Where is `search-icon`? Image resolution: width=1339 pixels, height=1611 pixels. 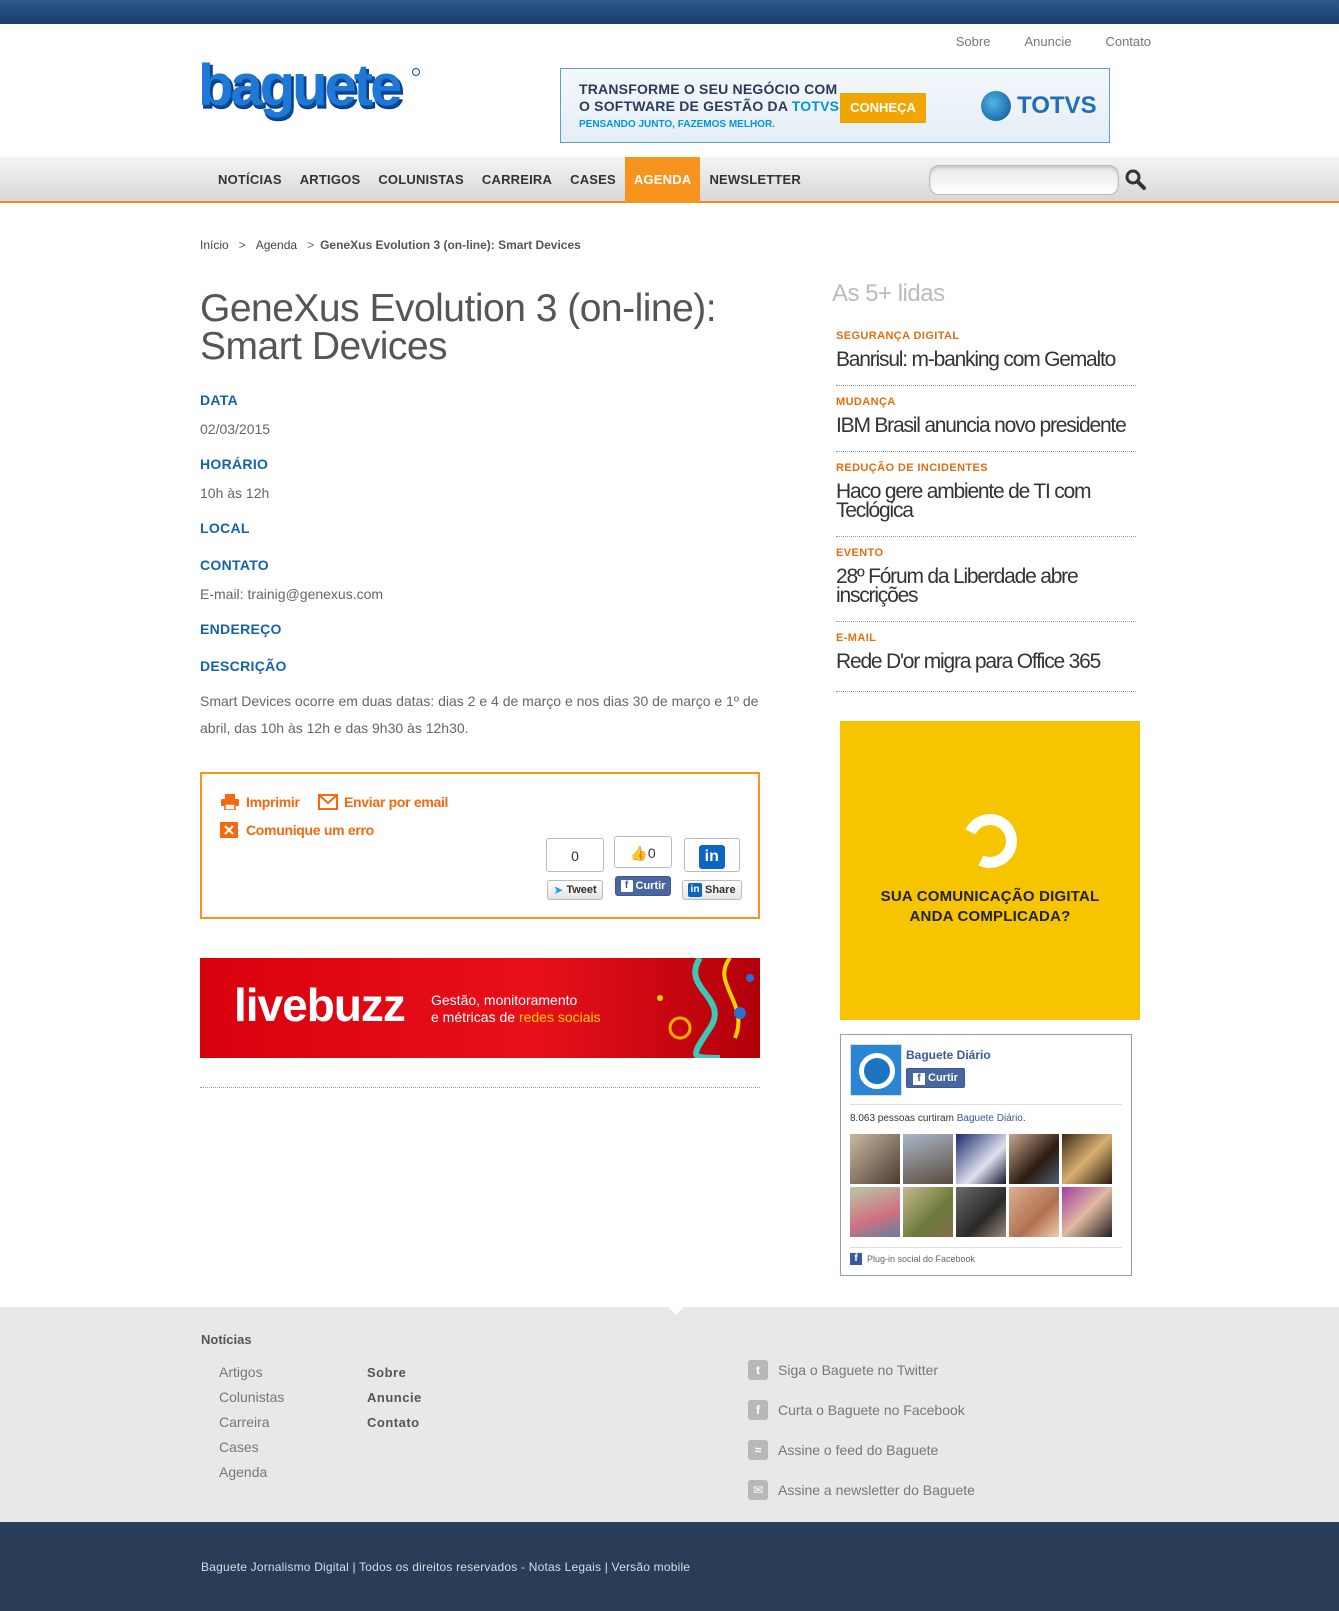
search-icon is located at coordinates (1136, 180).